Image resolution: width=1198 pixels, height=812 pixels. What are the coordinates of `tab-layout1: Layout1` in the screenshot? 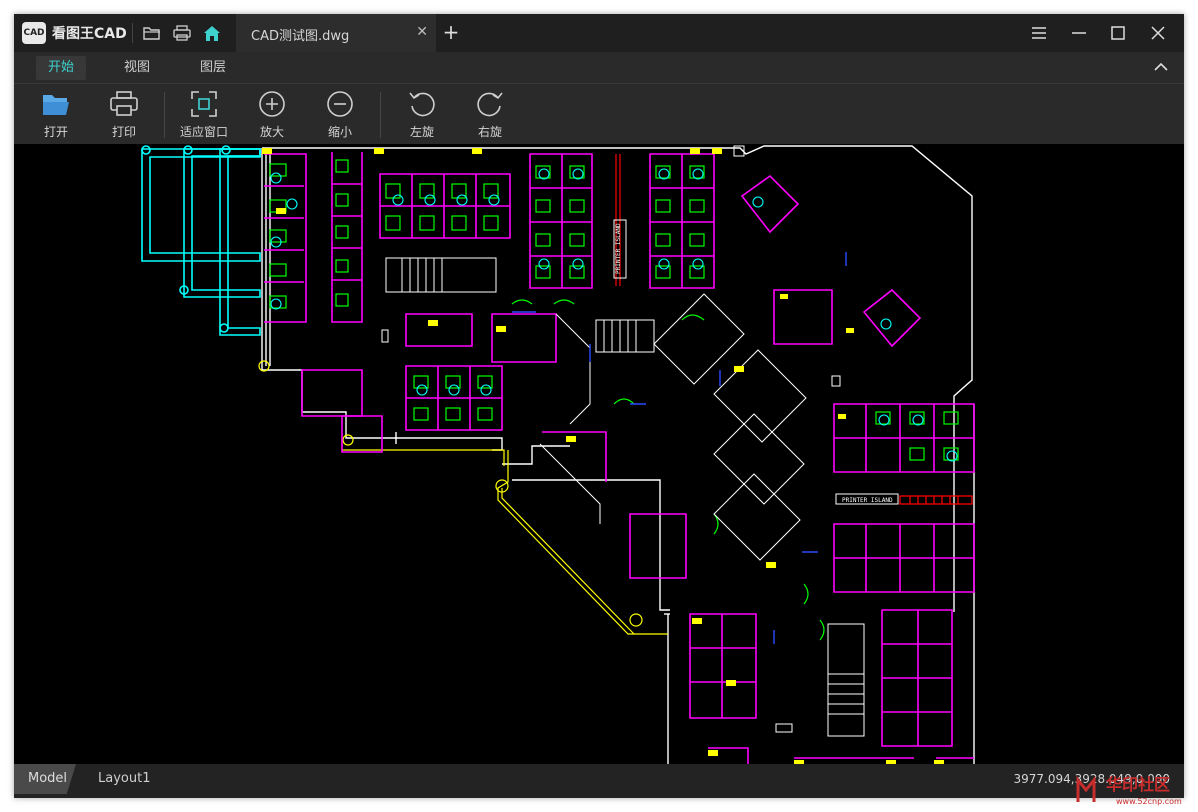 It's located at (124, 779).